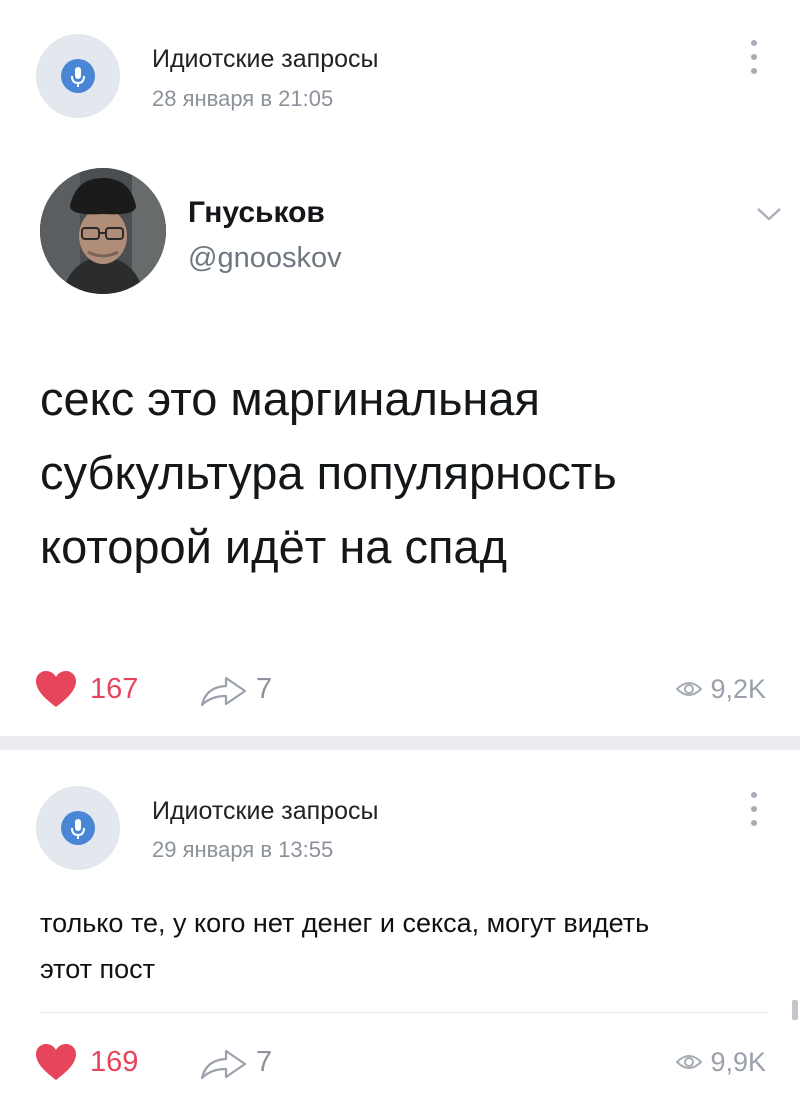 Image resolution: width=800 pixels, height=1111 pixels. I want to click on actions-divider, so click(404, 1012).